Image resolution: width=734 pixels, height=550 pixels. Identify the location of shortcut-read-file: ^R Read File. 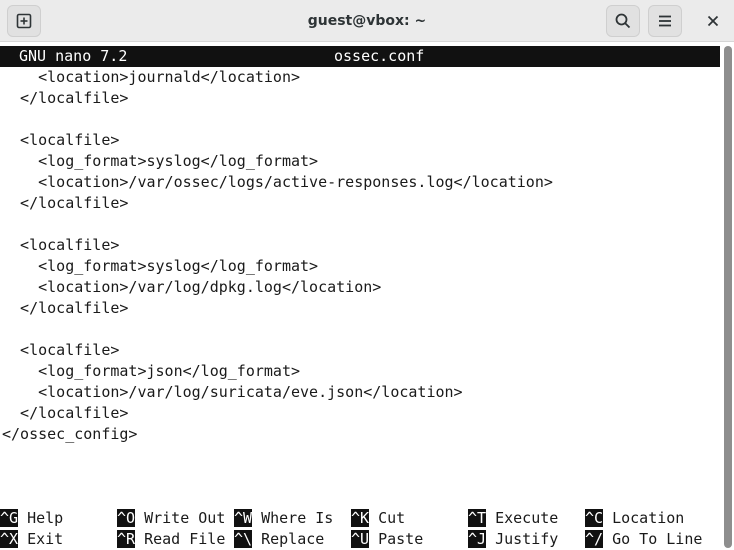
(171, 539).